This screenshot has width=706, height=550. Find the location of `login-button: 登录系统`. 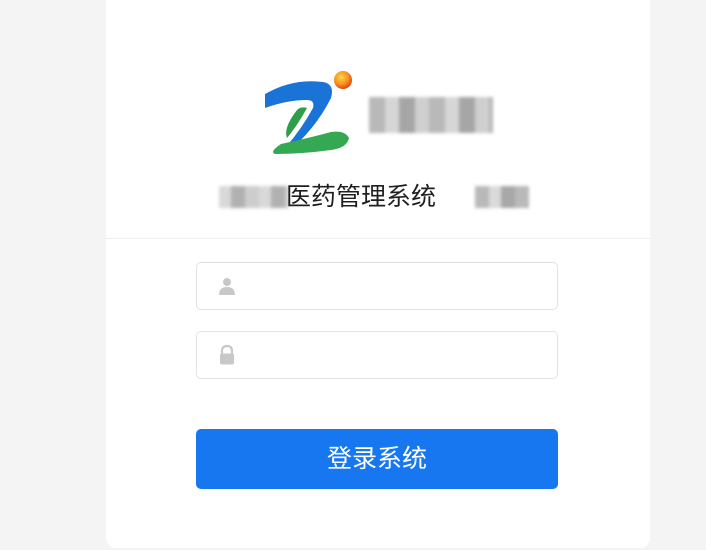

login-button: 登录系统 is located at coordinates (377, 459).